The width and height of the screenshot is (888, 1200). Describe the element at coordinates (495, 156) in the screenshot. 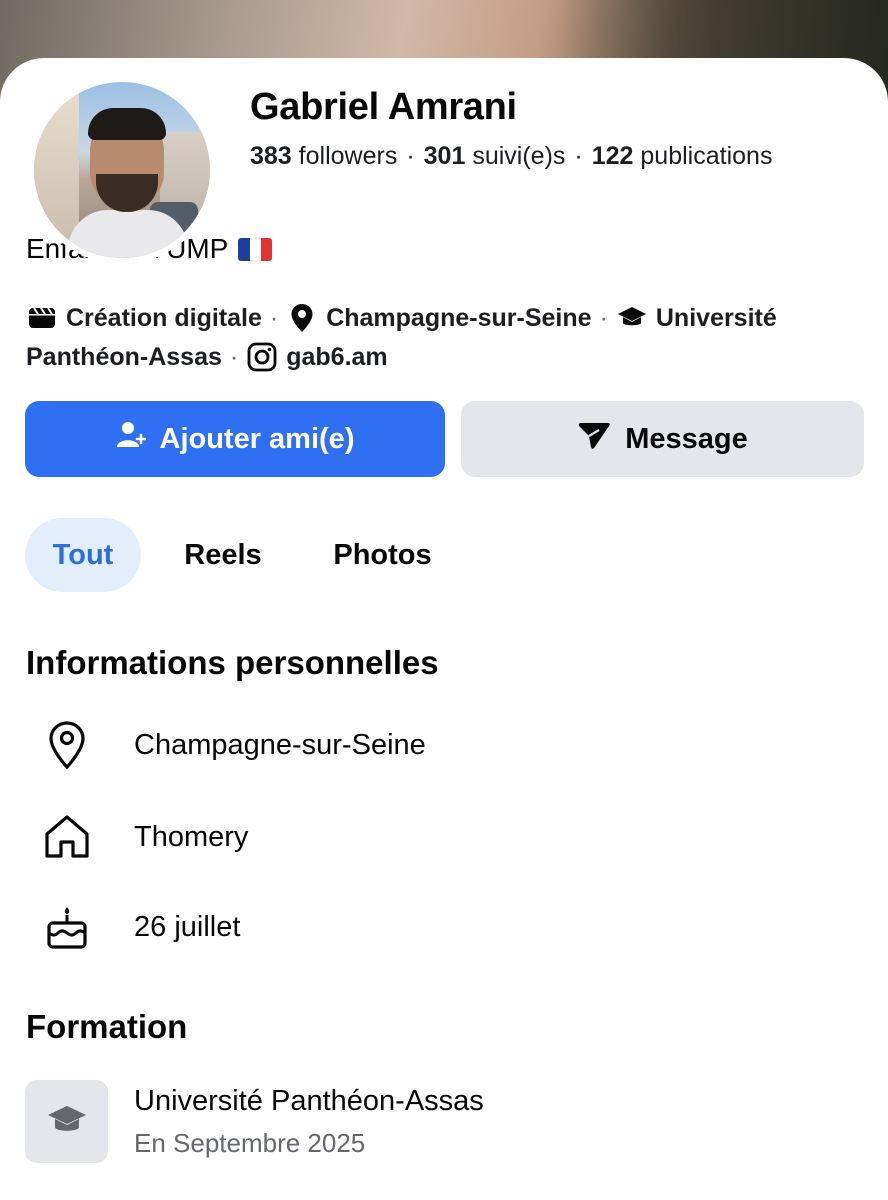

I see `following-stat: 301 suivi(e)s` at that location.